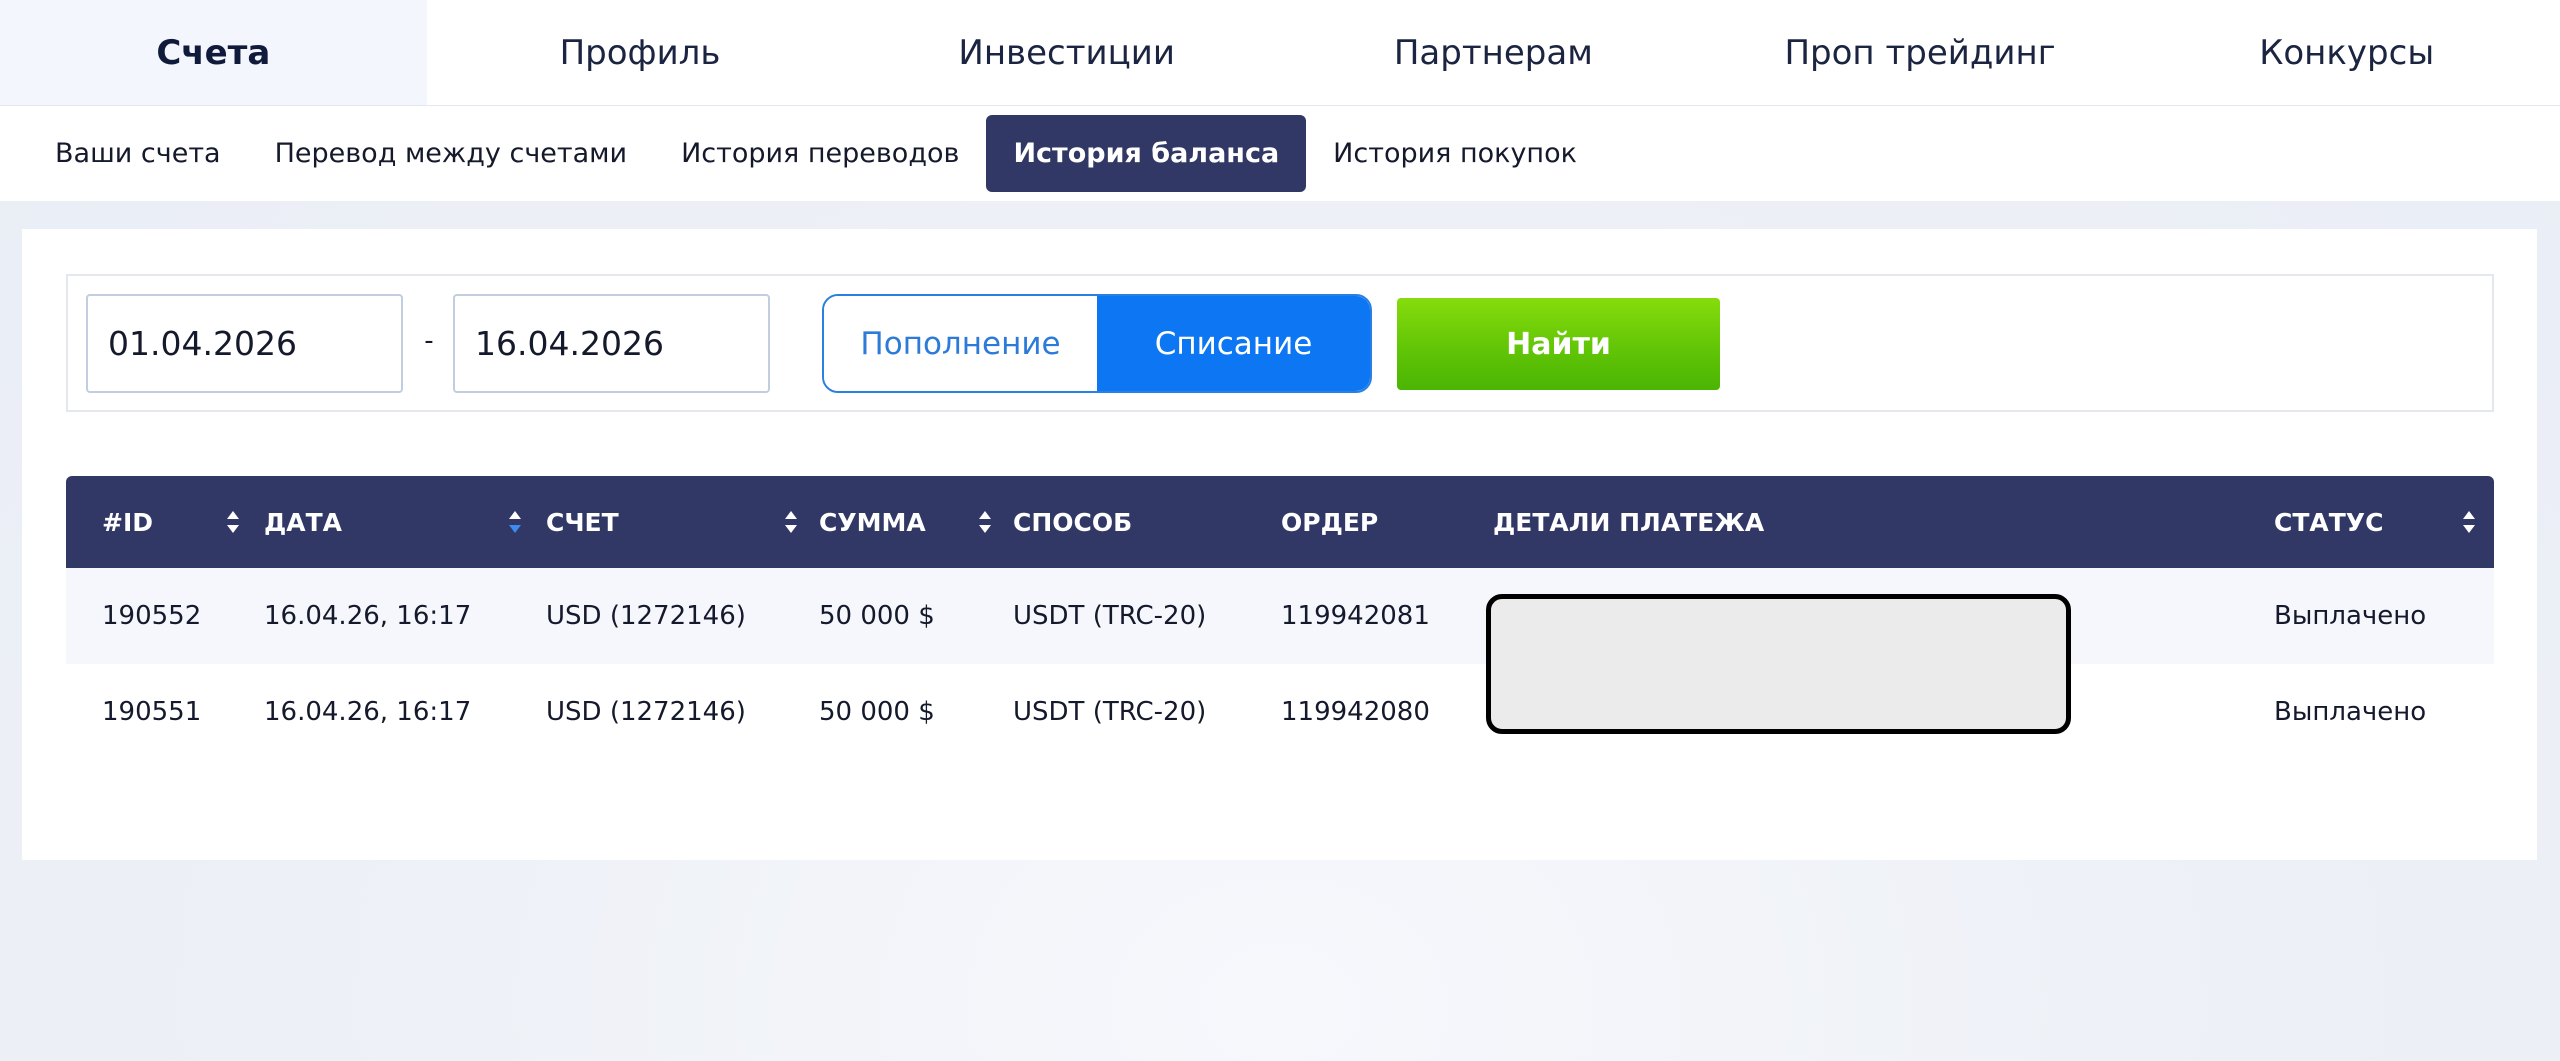 The width and height of the screenshot is (2560, 1061). Describe the element at coordinates (1146, 153) in the screenshot. I see `sub-tab-balance-history: История баланса` at that location.